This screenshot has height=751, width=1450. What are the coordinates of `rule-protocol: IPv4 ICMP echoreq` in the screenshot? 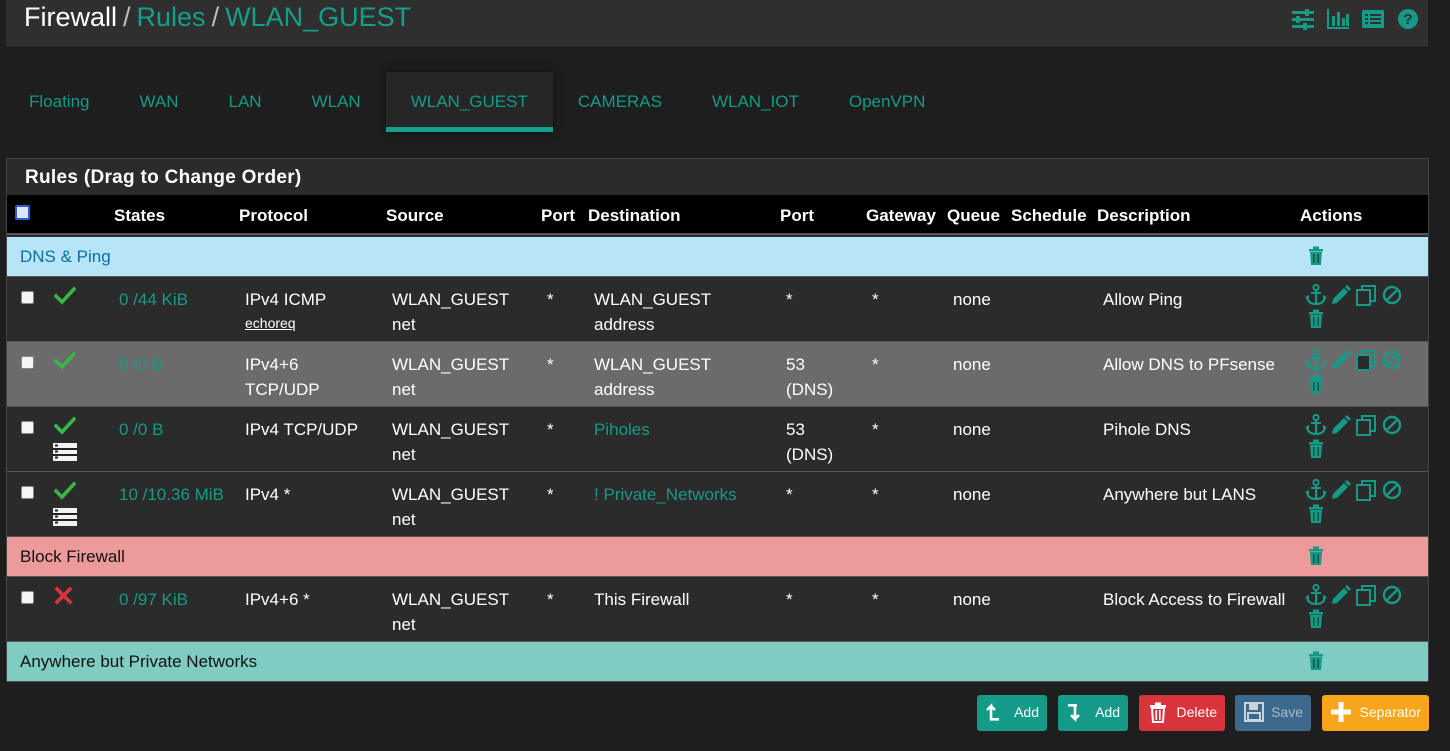 It's located at (310, 310).